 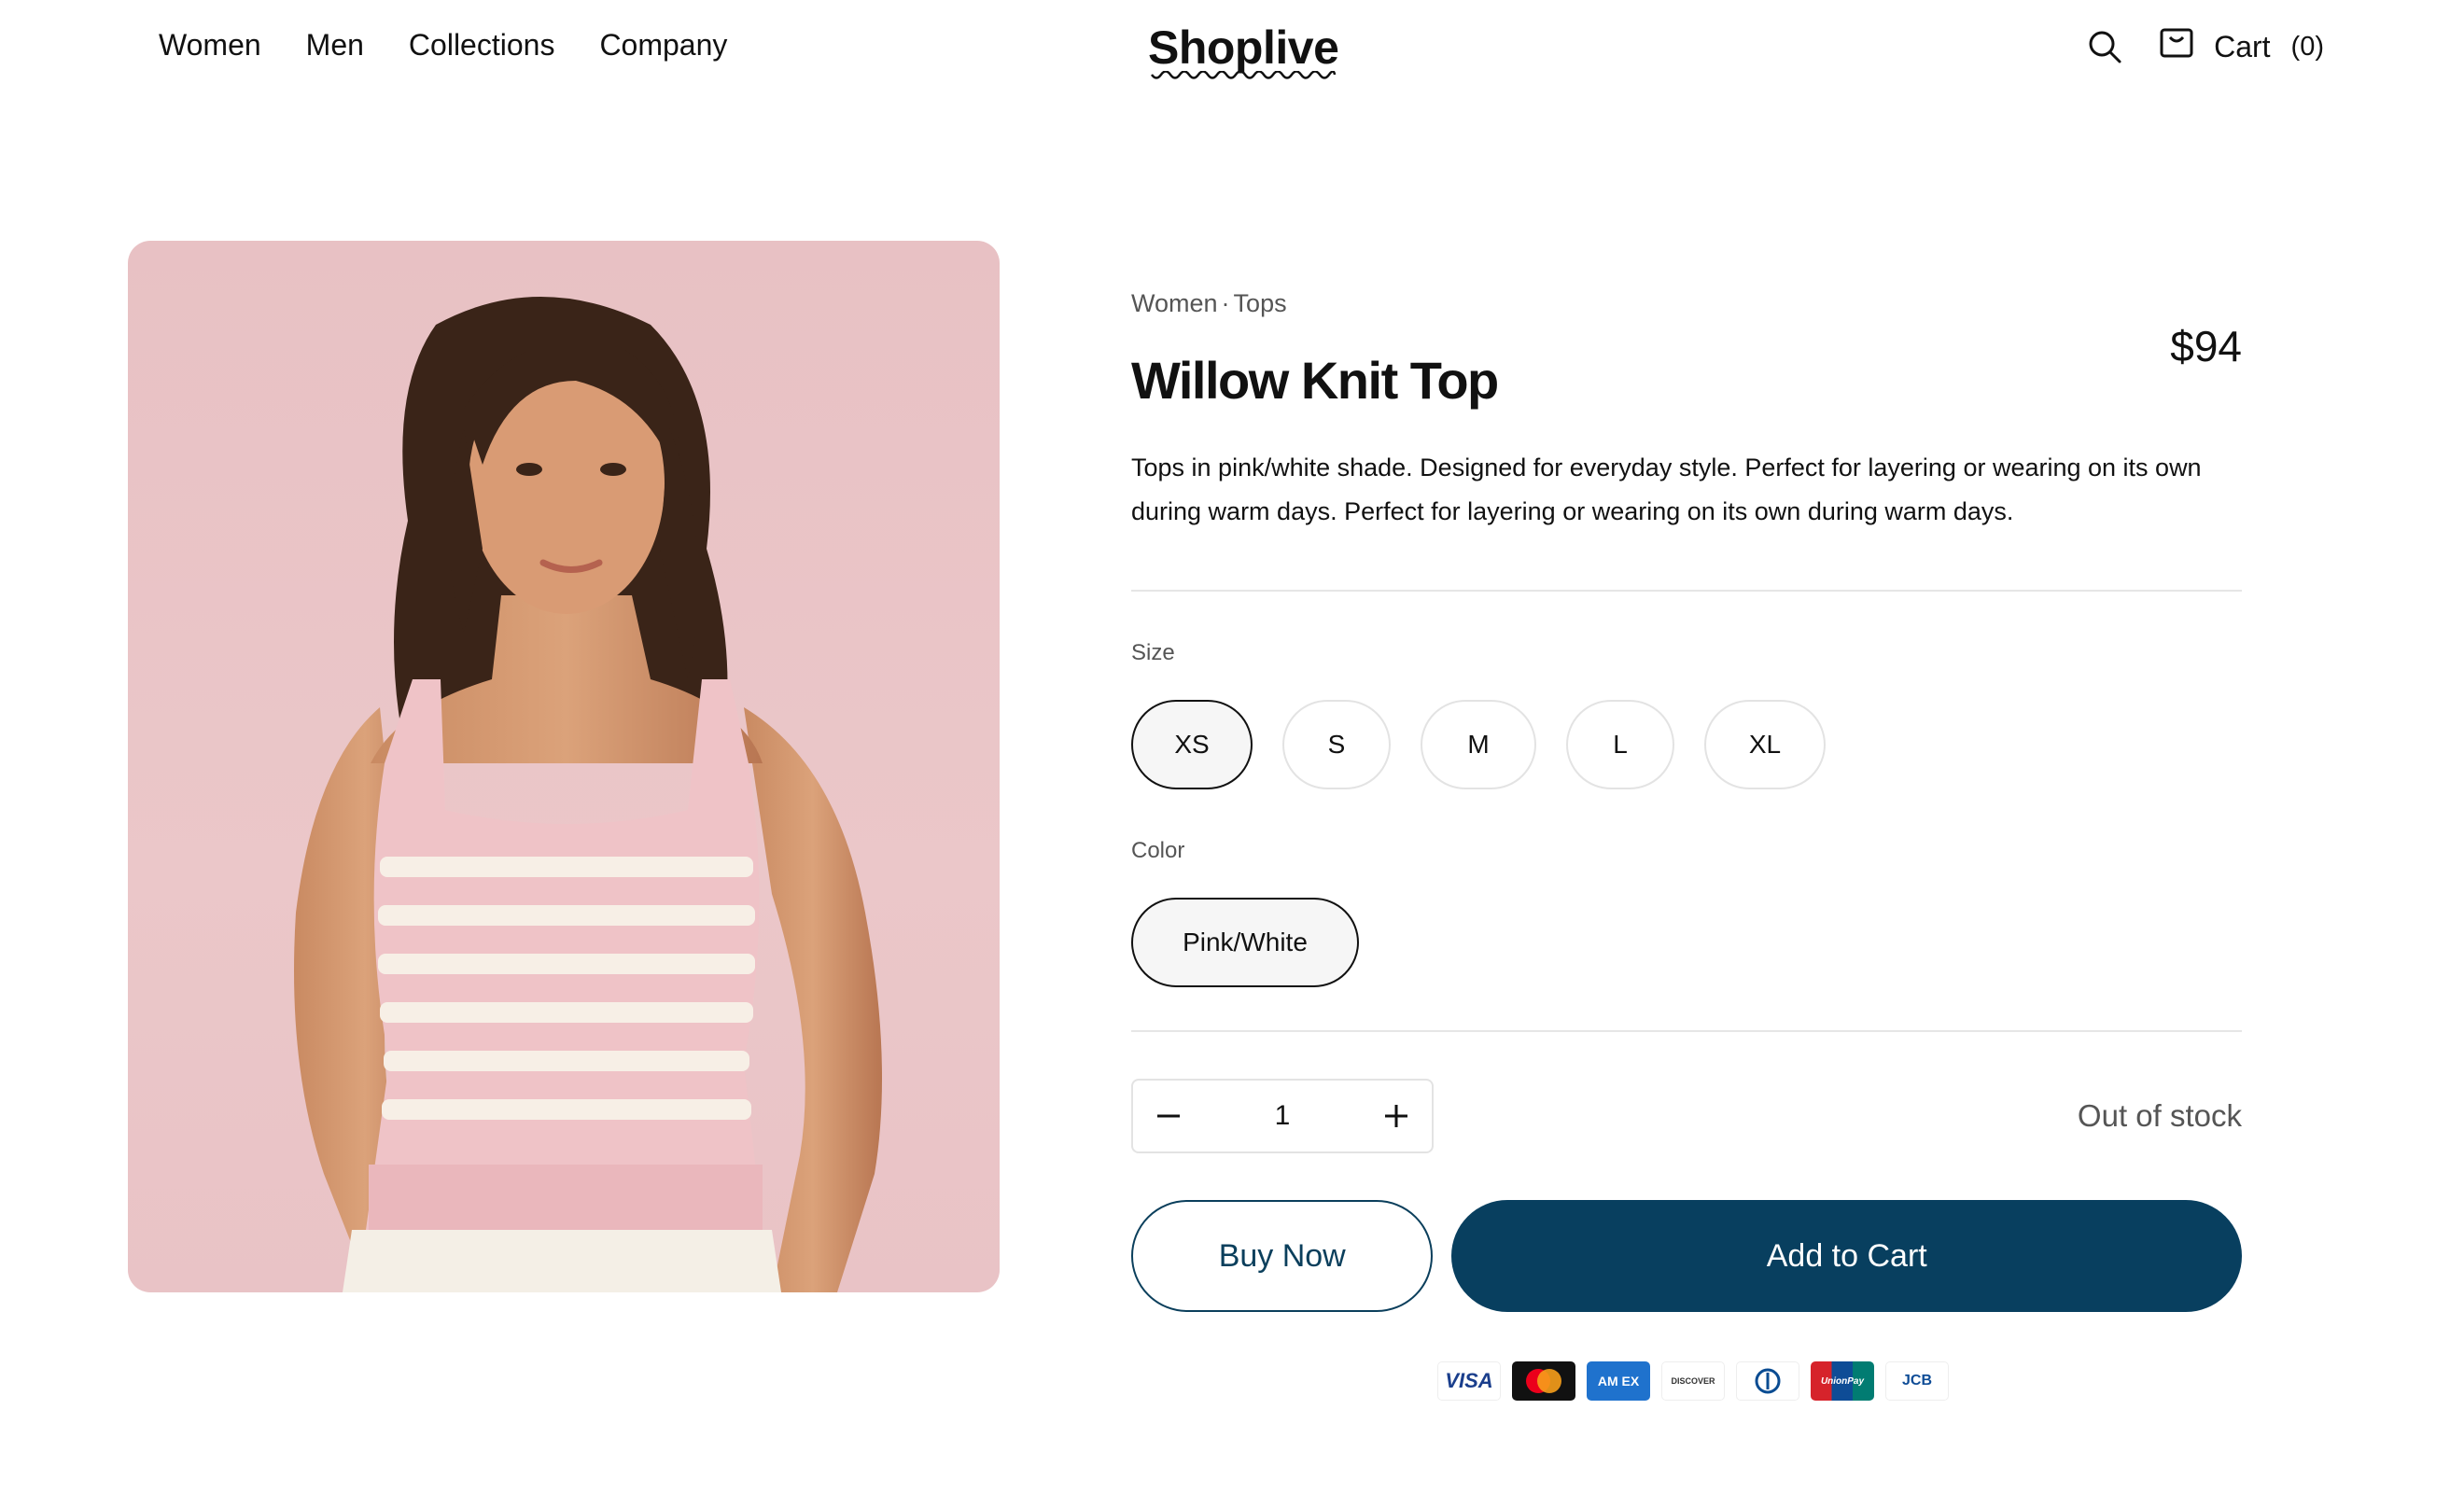 What do you see at coordinates (1396, 1116) in the screenshot?
I see `plus-icon` at bounding box center [1396, 1116].